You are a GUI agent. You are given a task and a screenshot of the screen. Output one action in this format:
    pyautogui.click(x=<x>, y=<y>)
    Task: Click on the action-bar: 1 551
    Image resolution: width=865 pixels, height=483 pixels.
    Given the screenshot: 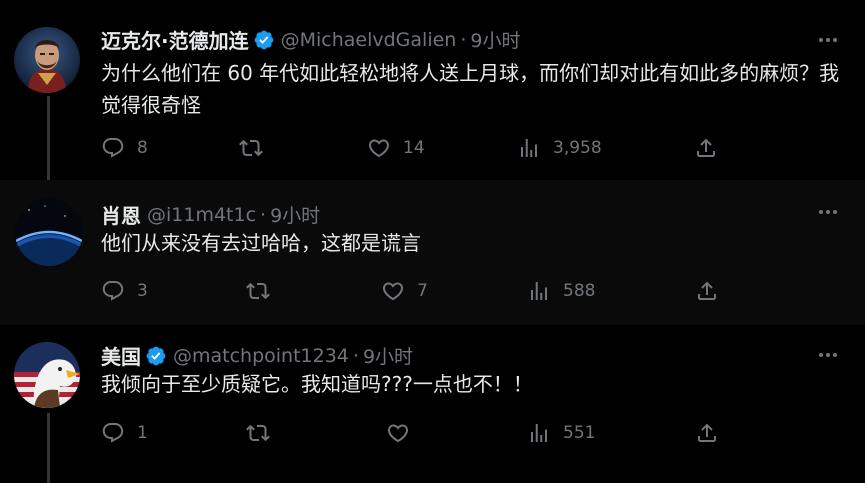 What is the action you would take?
    pyautogui.click(x=421, y=434)
    